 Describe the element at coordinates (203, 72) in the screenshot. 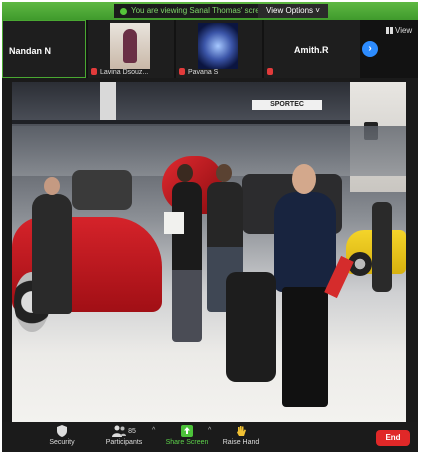

I see `participant-name: Pavana S` at that location.